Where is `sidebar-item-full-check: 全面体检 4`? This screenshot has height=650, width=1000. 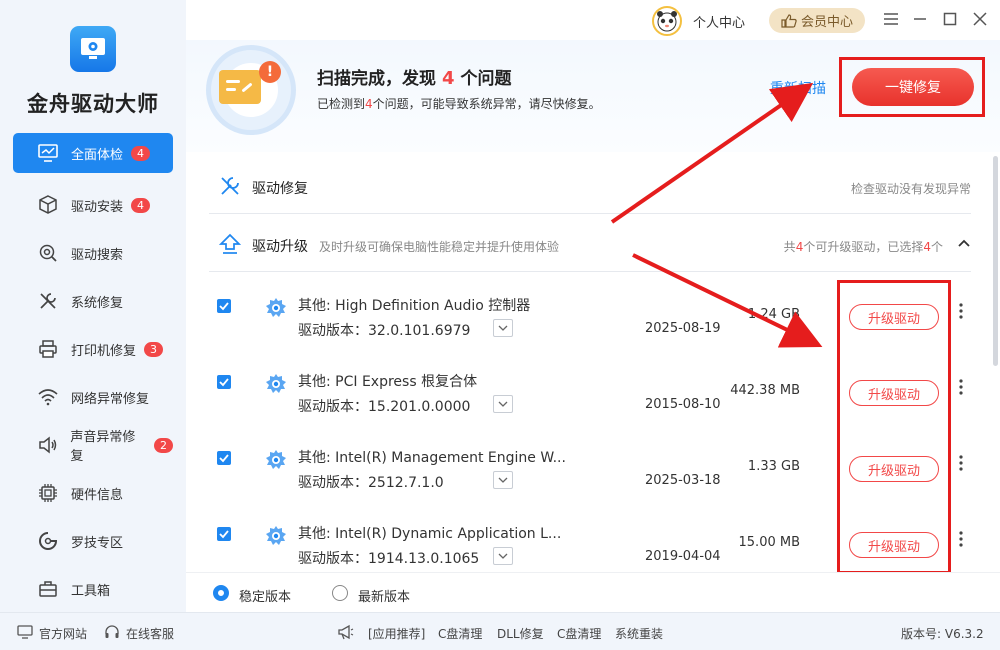 sidebar-item-full-check: 全面体检 4 is located at coordinates (93, 153).